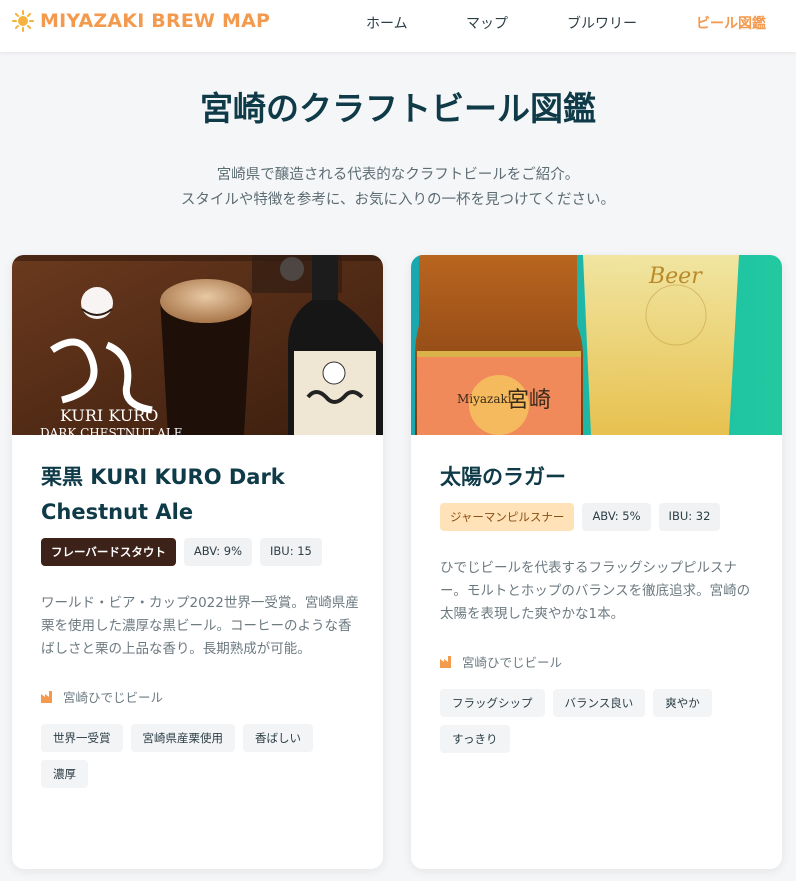  I want to click on image-label-miyazaki-kanji: 宮崎, so click(529, 400).